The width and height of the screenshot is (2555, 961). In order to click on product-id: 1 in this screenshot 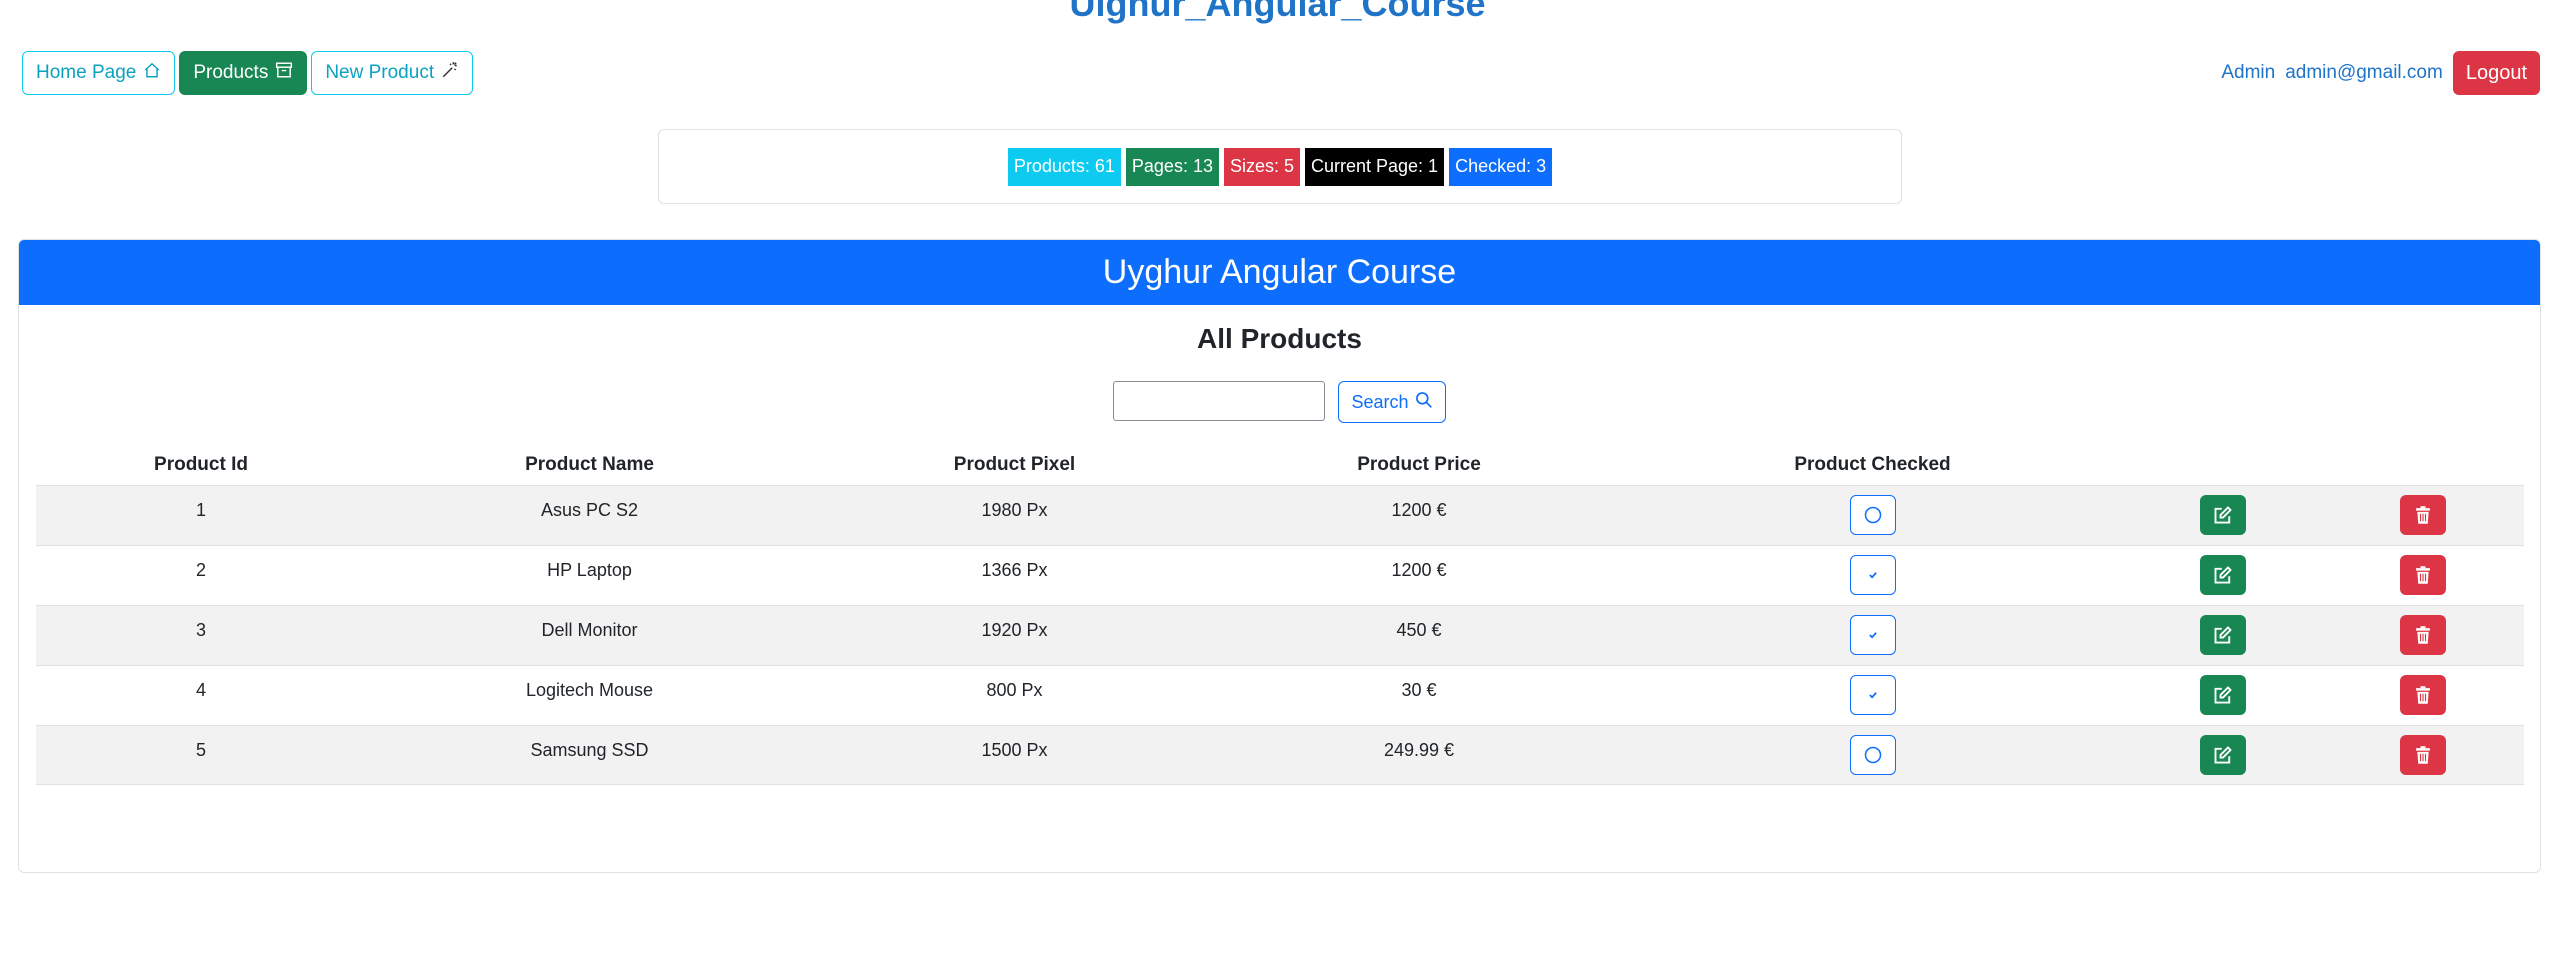, I will do `click(200, 510)`.